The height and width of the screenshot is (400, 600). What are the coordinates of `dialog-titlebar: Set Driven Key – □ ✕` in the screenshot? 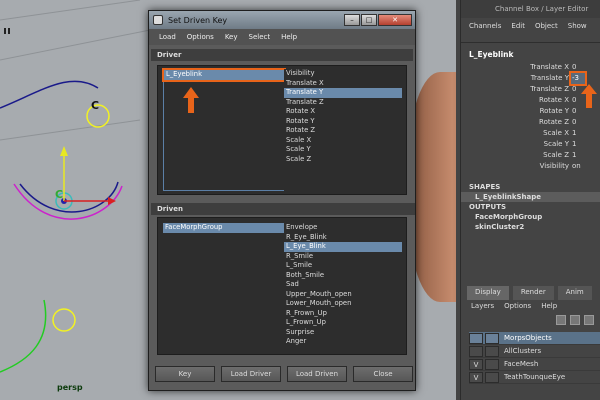 It's located at (282, 20).